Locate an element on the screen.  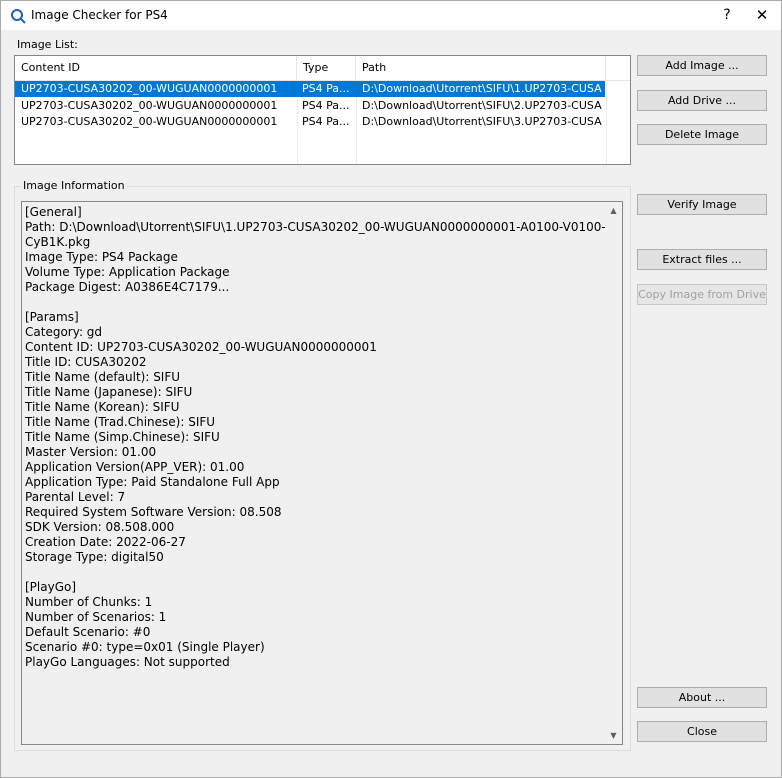
info-line: Parental Level: 7 is located at coordinates (75, 497).